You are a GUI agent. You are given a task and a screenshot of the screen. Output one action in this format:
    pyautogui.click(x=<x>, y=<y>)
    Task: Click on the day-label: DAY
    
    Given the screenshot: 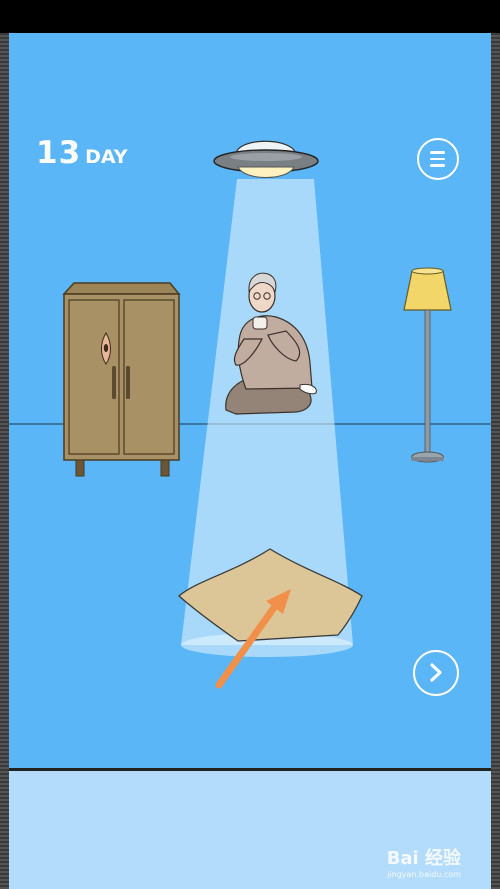 What is the action you would take?
    pyautogui.click(x=106, y=157)
    